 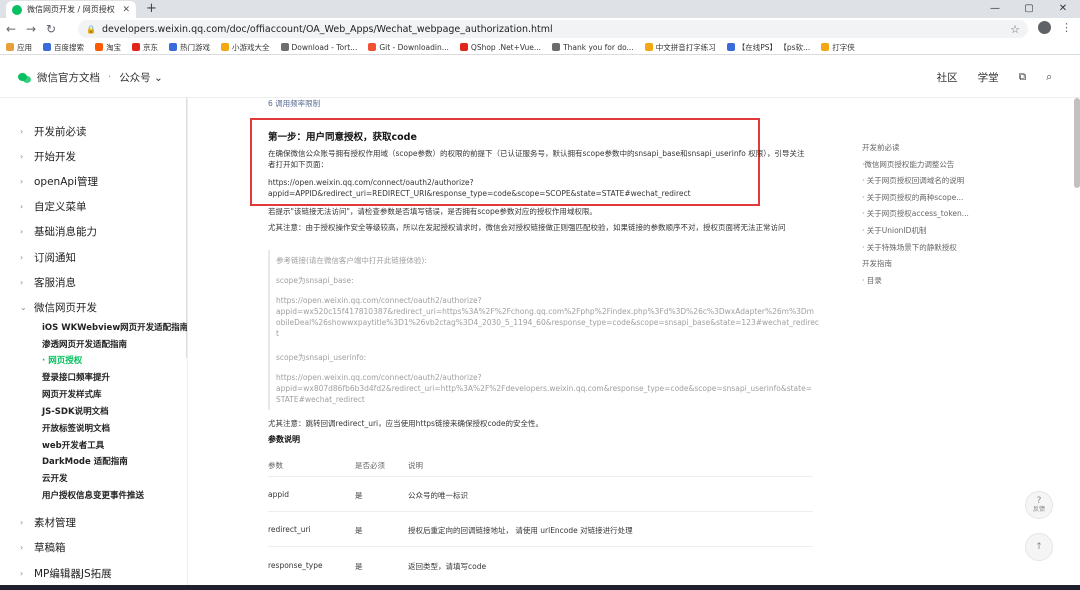 What do you see at coordinates (447, 566) in the screenshot?
I see `row-desc: 返回类型，请填写code` at bounding box center [447, 566].